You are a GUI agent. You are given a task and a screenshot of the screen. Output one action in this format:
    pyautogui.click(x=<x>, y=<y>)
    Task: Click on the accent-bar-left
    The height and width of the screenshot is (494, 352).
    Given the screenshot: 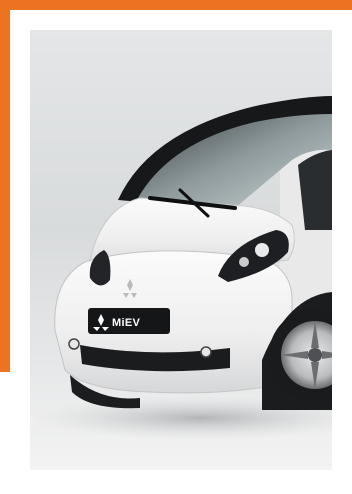 What is the action you would take?
    pyautogui.click(x=5, y=186)
    